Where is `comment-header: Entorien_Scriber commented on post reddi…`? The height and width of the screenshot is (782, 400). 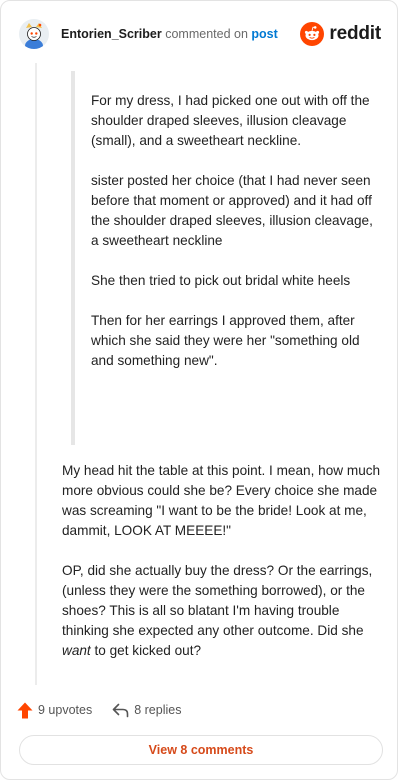 comment-header: Entorien_Scriber commented on post reddi… is located at coordinates (200, 34).